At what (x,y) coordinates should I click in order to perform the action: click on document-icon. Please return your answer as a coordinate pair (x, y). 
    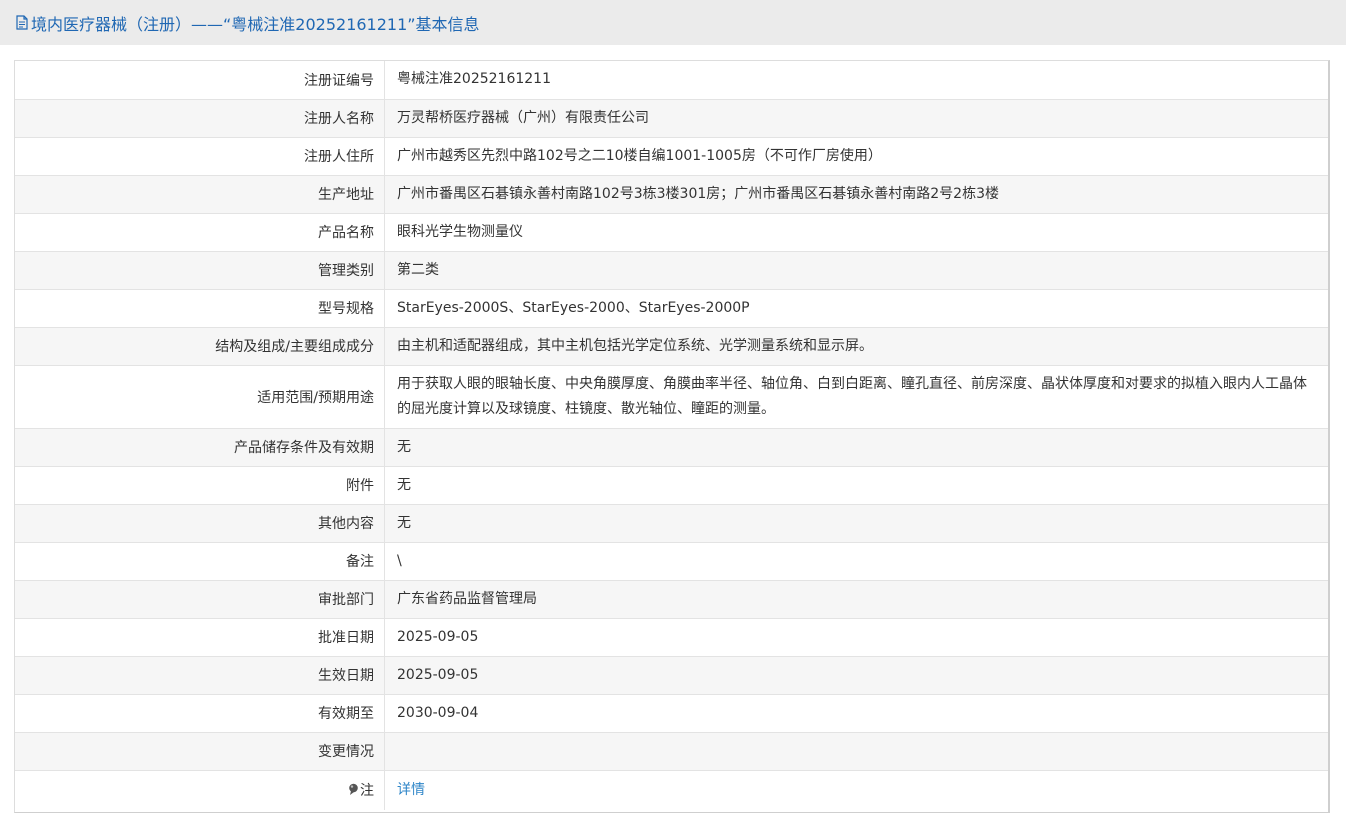
    Looking at the image, I should click on (22, 22).